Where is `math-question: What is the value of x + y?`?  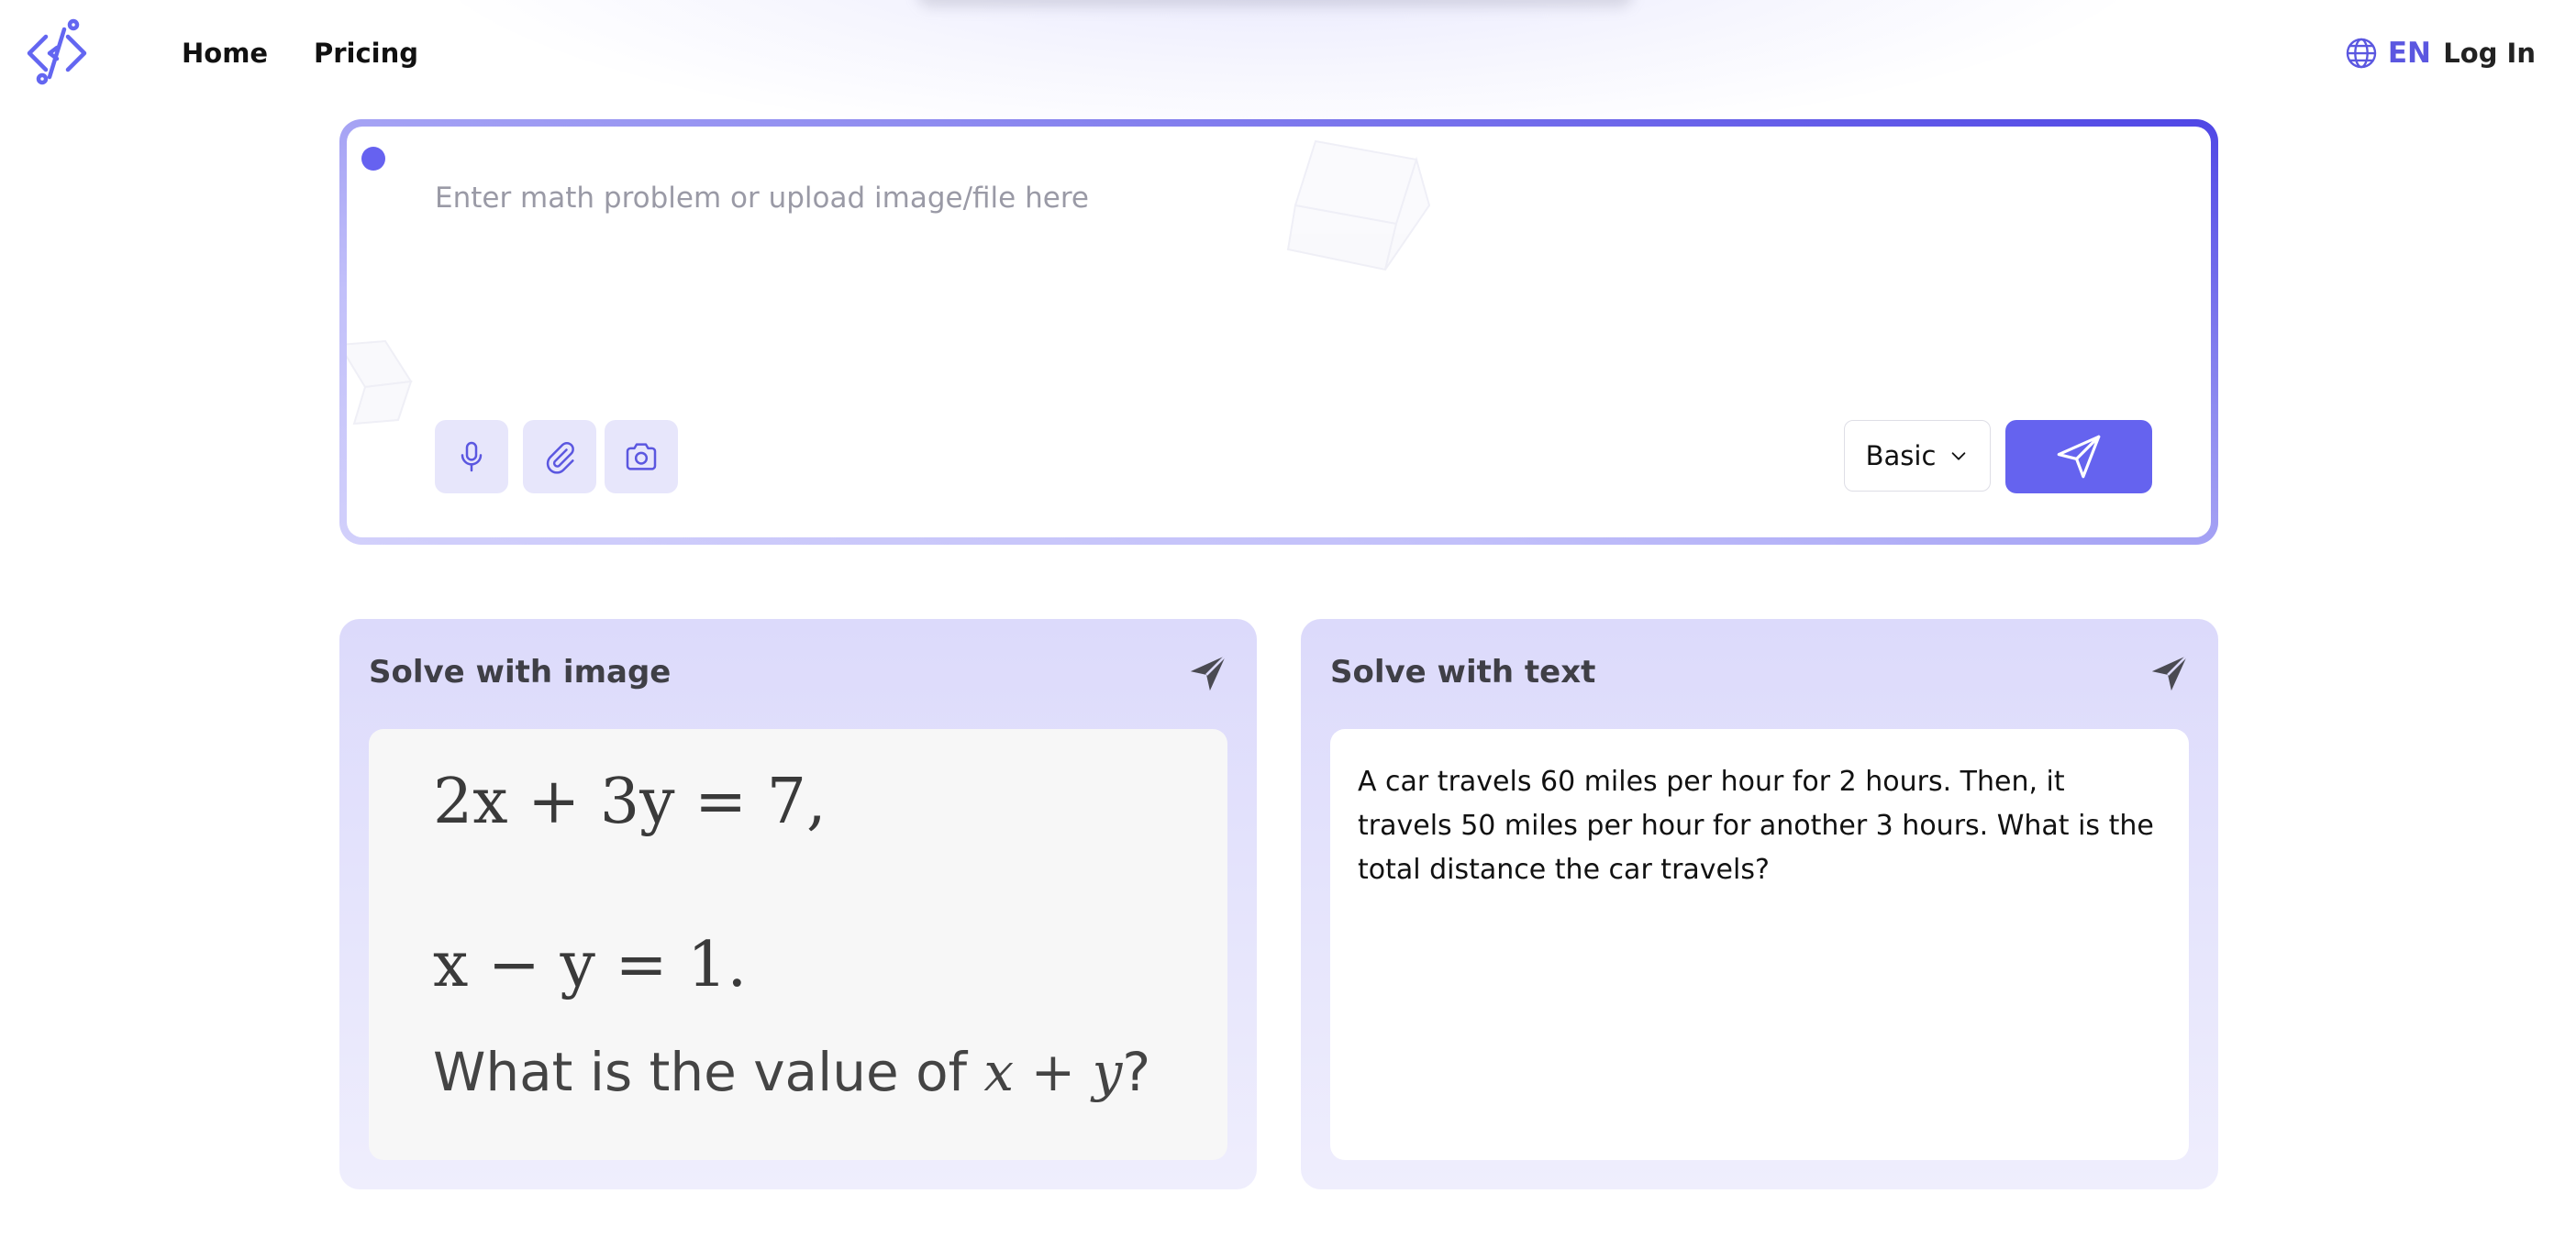
math-question: What is the value of x + y? is located at coordinates (791, 1072).